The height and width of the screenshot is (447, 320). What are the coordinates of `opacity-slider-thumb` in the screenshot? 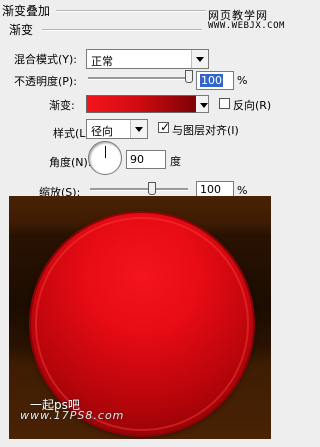 It's located at (189, 76).